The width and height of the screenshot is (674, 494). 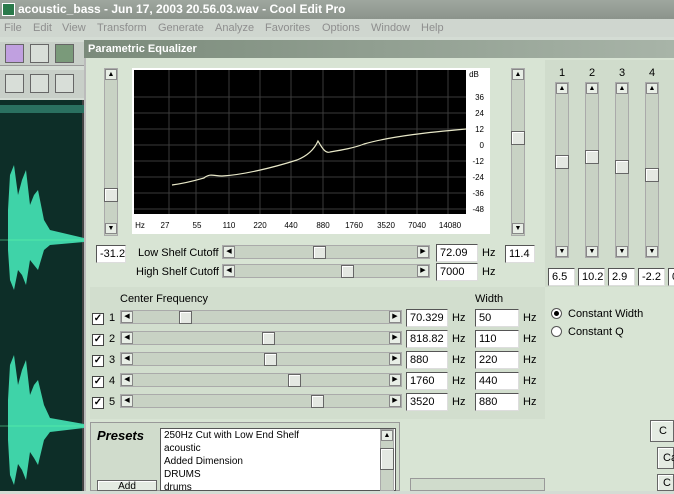 I want to click on menu-generate: Generate, so click(x=181, y=28).